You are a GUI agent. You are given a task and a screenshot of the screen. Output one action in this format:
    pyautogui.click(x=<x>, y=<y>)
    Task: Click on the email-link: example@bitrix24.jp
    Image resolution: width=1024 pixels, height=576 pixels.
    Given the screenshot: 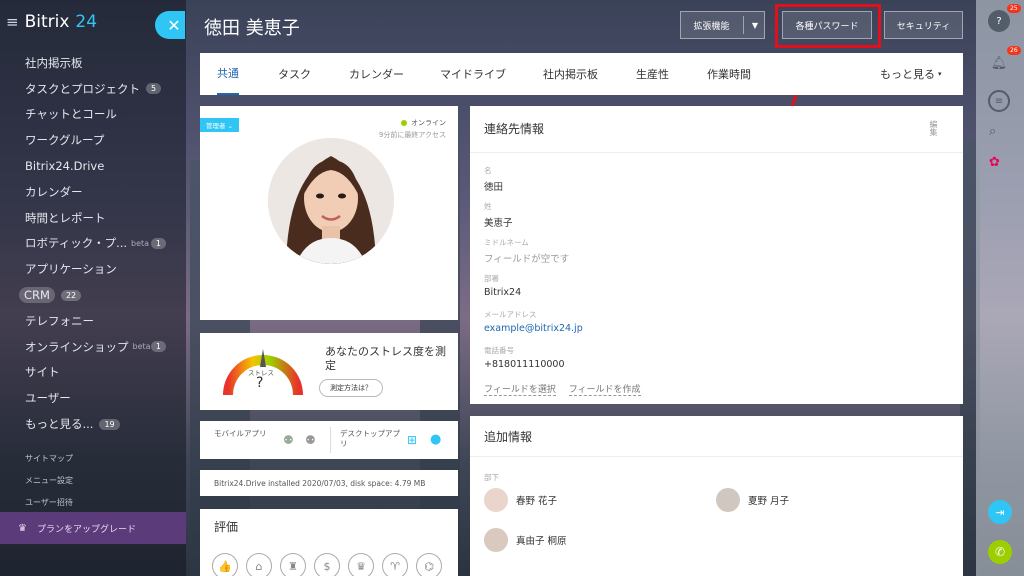 What is the action you would take?
    pyautogui.click(x=533, y=328)
    